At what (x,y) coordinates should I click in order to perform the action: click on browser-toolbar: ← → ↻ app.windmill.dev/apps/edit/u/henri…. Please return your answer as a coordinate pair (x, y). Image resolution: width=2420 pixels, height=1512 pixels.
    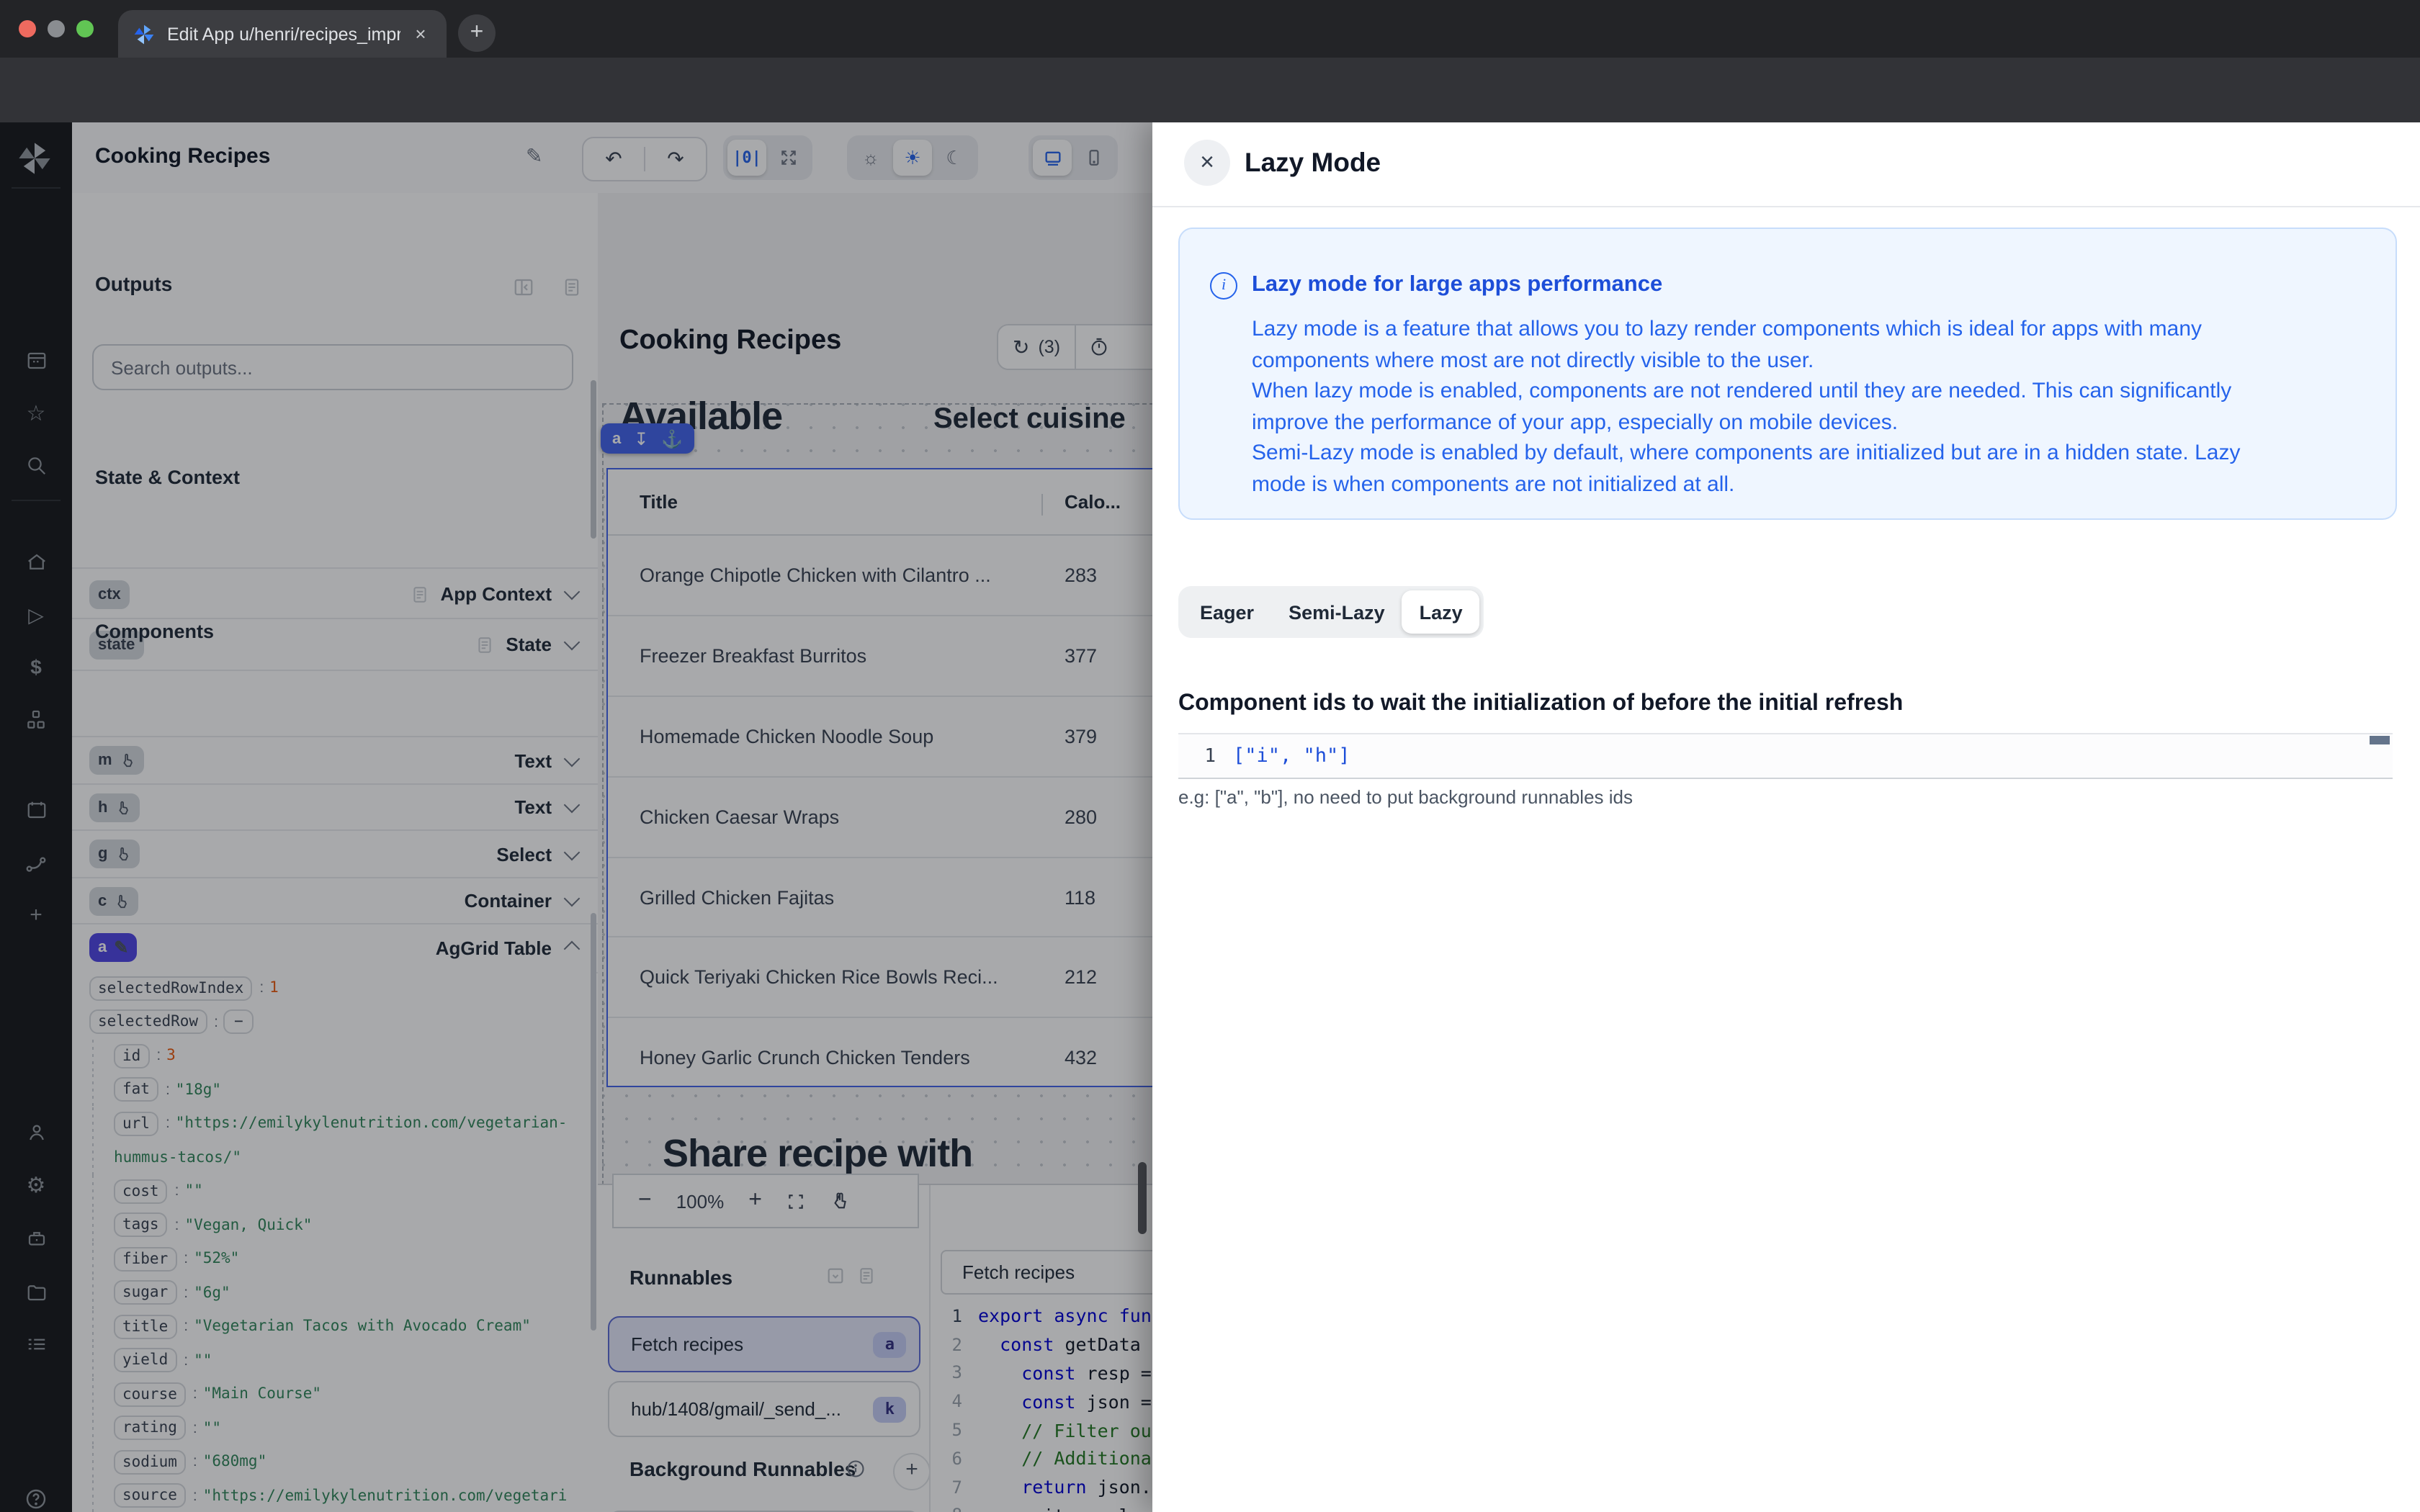
    Looking at the image, I should click on (1210, 115).